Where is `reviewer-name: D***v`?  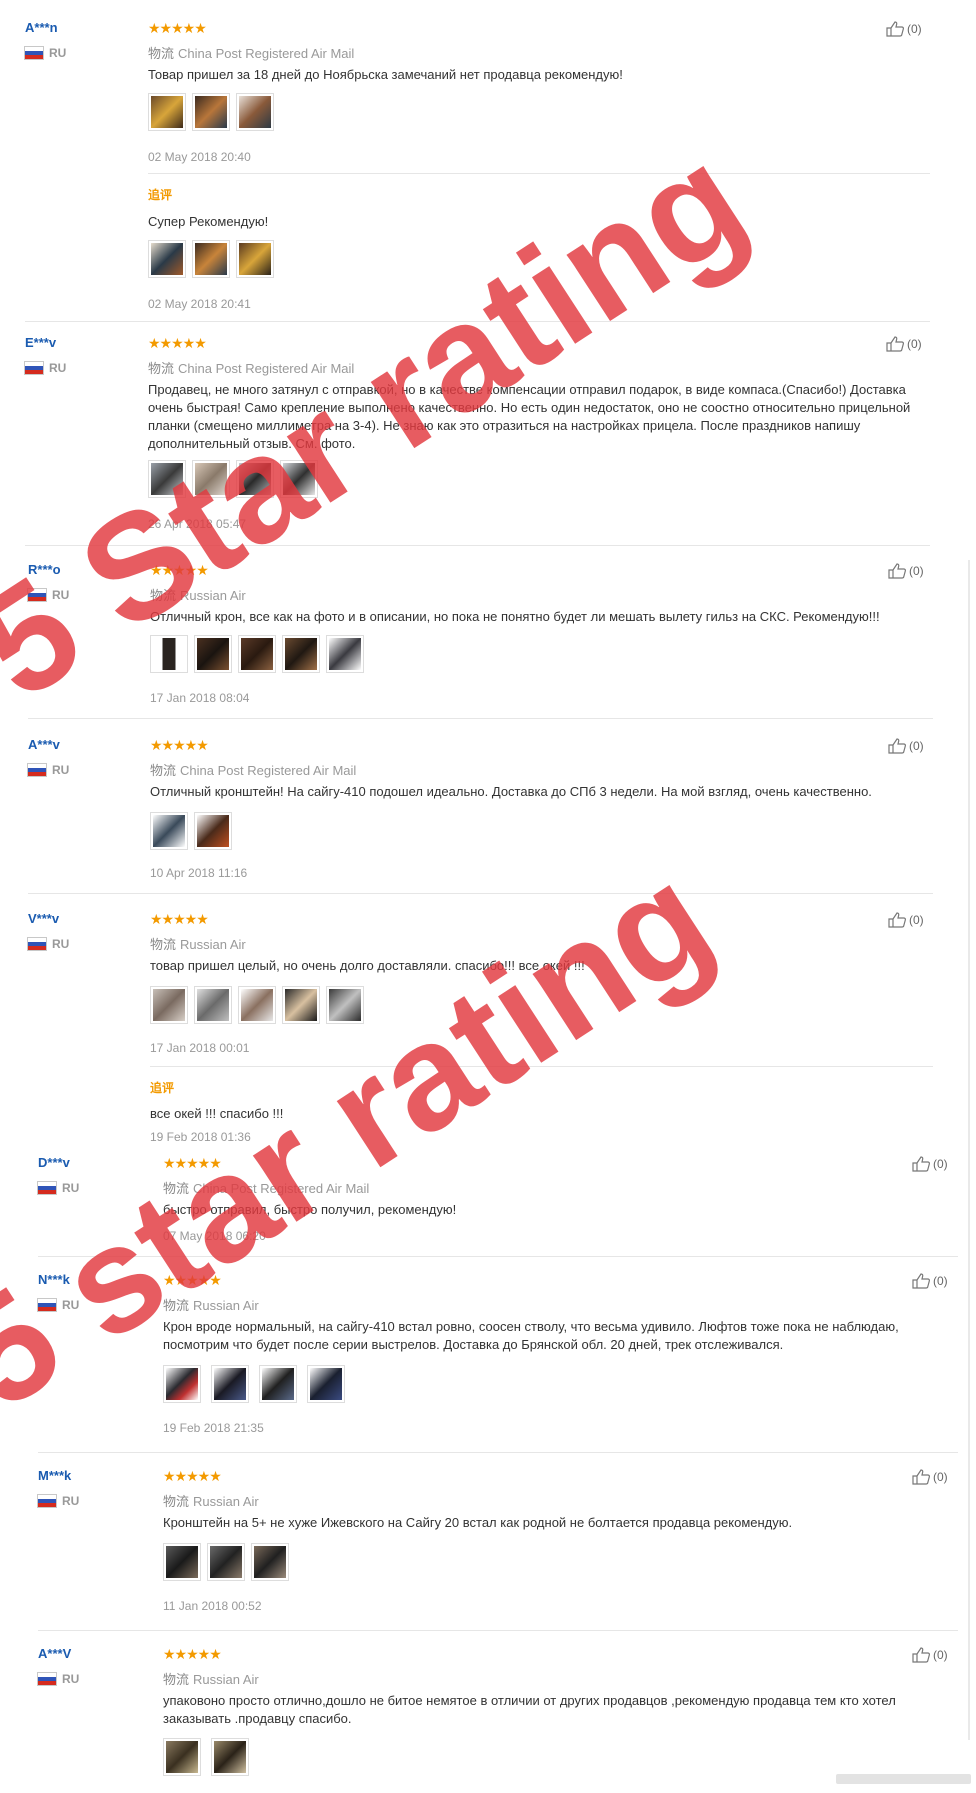
reviewer-name: D***v is located at coordinates (54, 1162).